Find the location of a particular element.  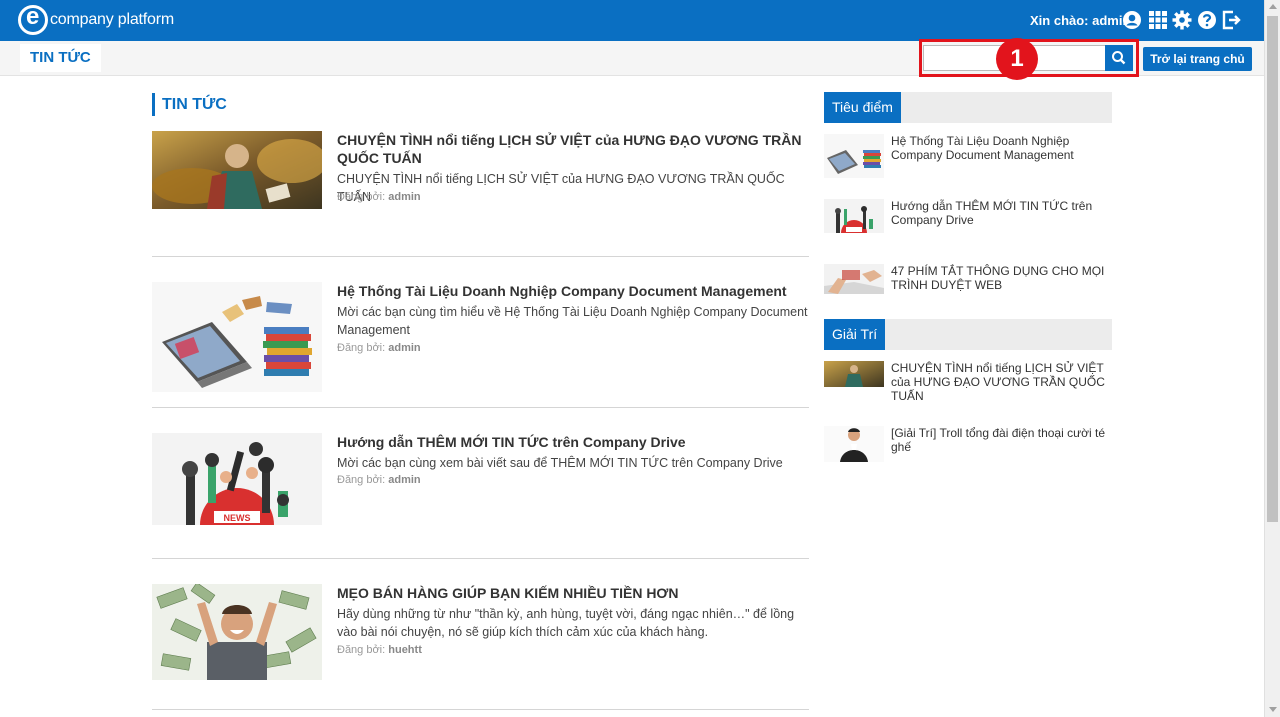

featured-section-title: Tiêu điểm is located at coordinates (862, 107).